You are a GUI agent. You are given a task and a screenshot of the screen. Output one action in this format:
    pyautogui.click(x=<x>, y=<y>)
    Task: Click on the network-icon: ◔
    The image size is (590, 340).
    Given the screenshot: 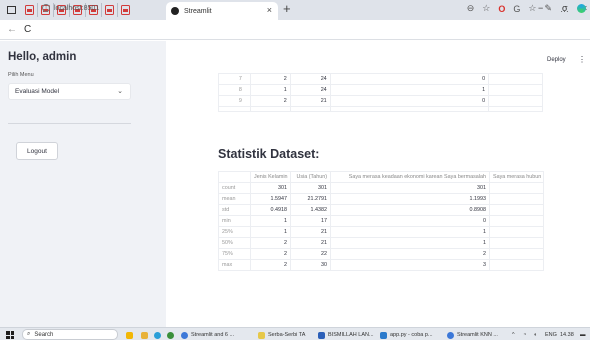 What is the action you would take?
    pyautogui.click(x=524, y=335)
    